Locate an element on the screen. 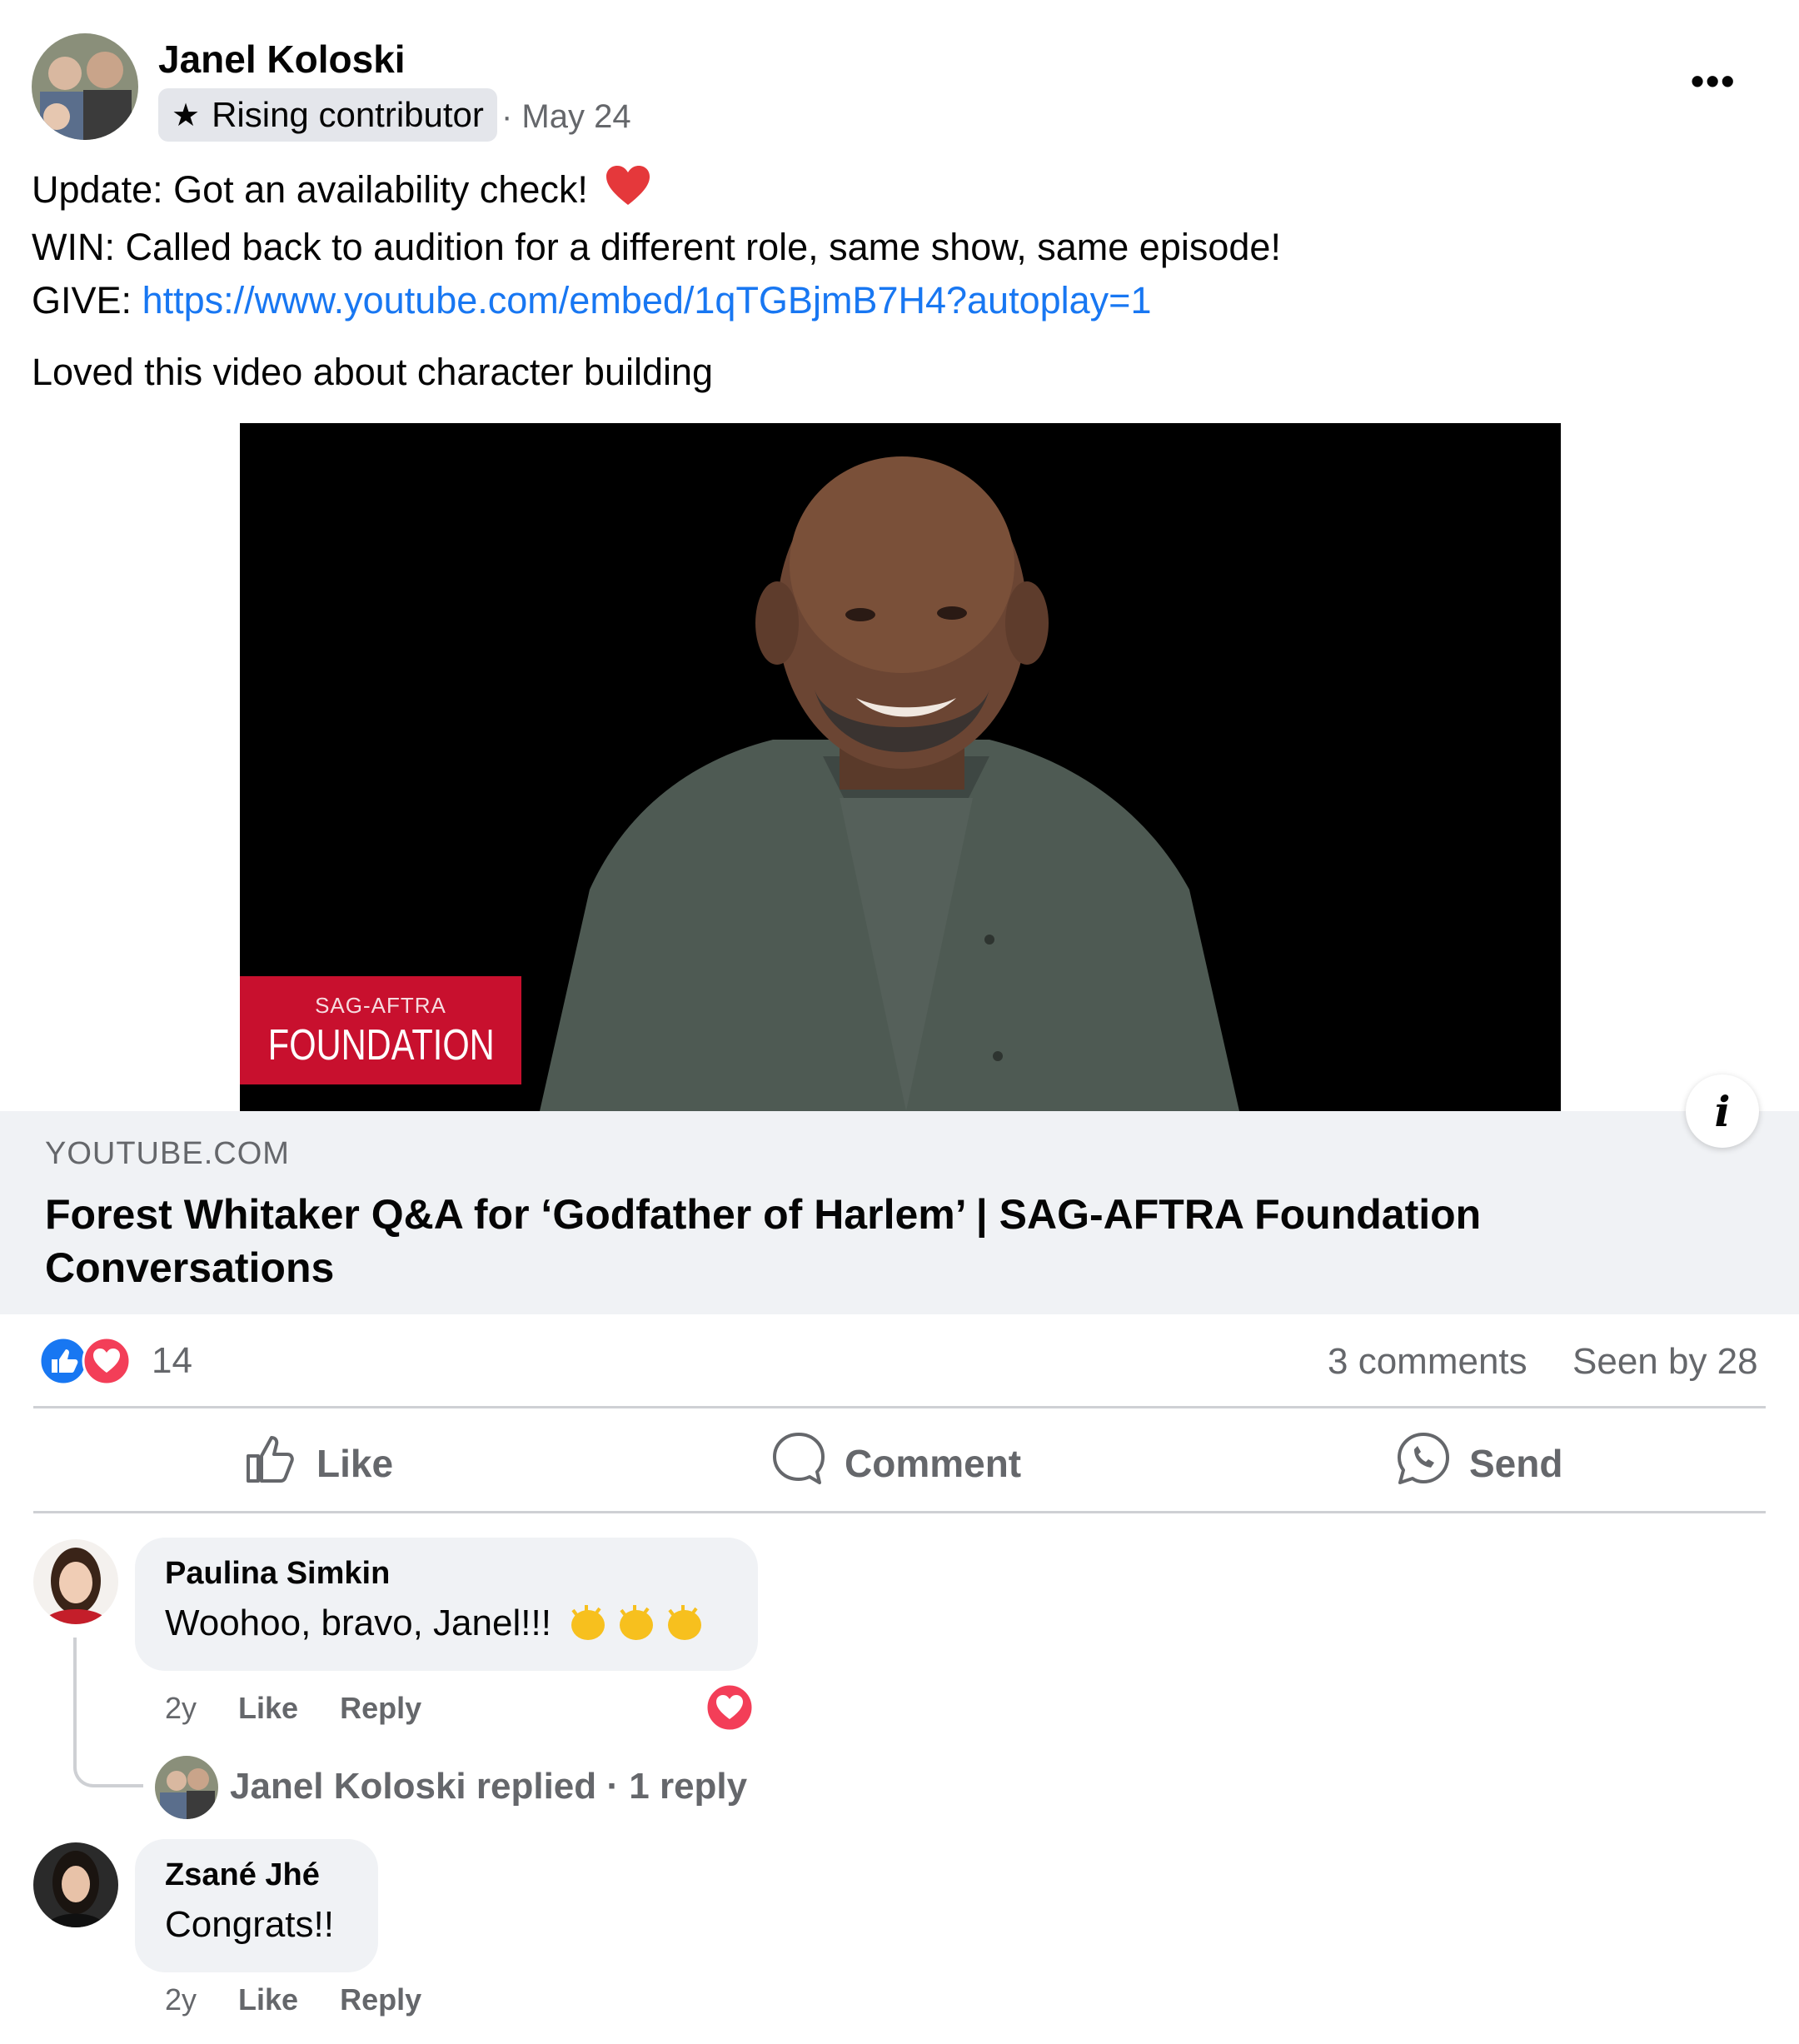 The image size is (1799, 2044). link-domain: YOUTUBE.COM is located at coordinates (167, 1153).